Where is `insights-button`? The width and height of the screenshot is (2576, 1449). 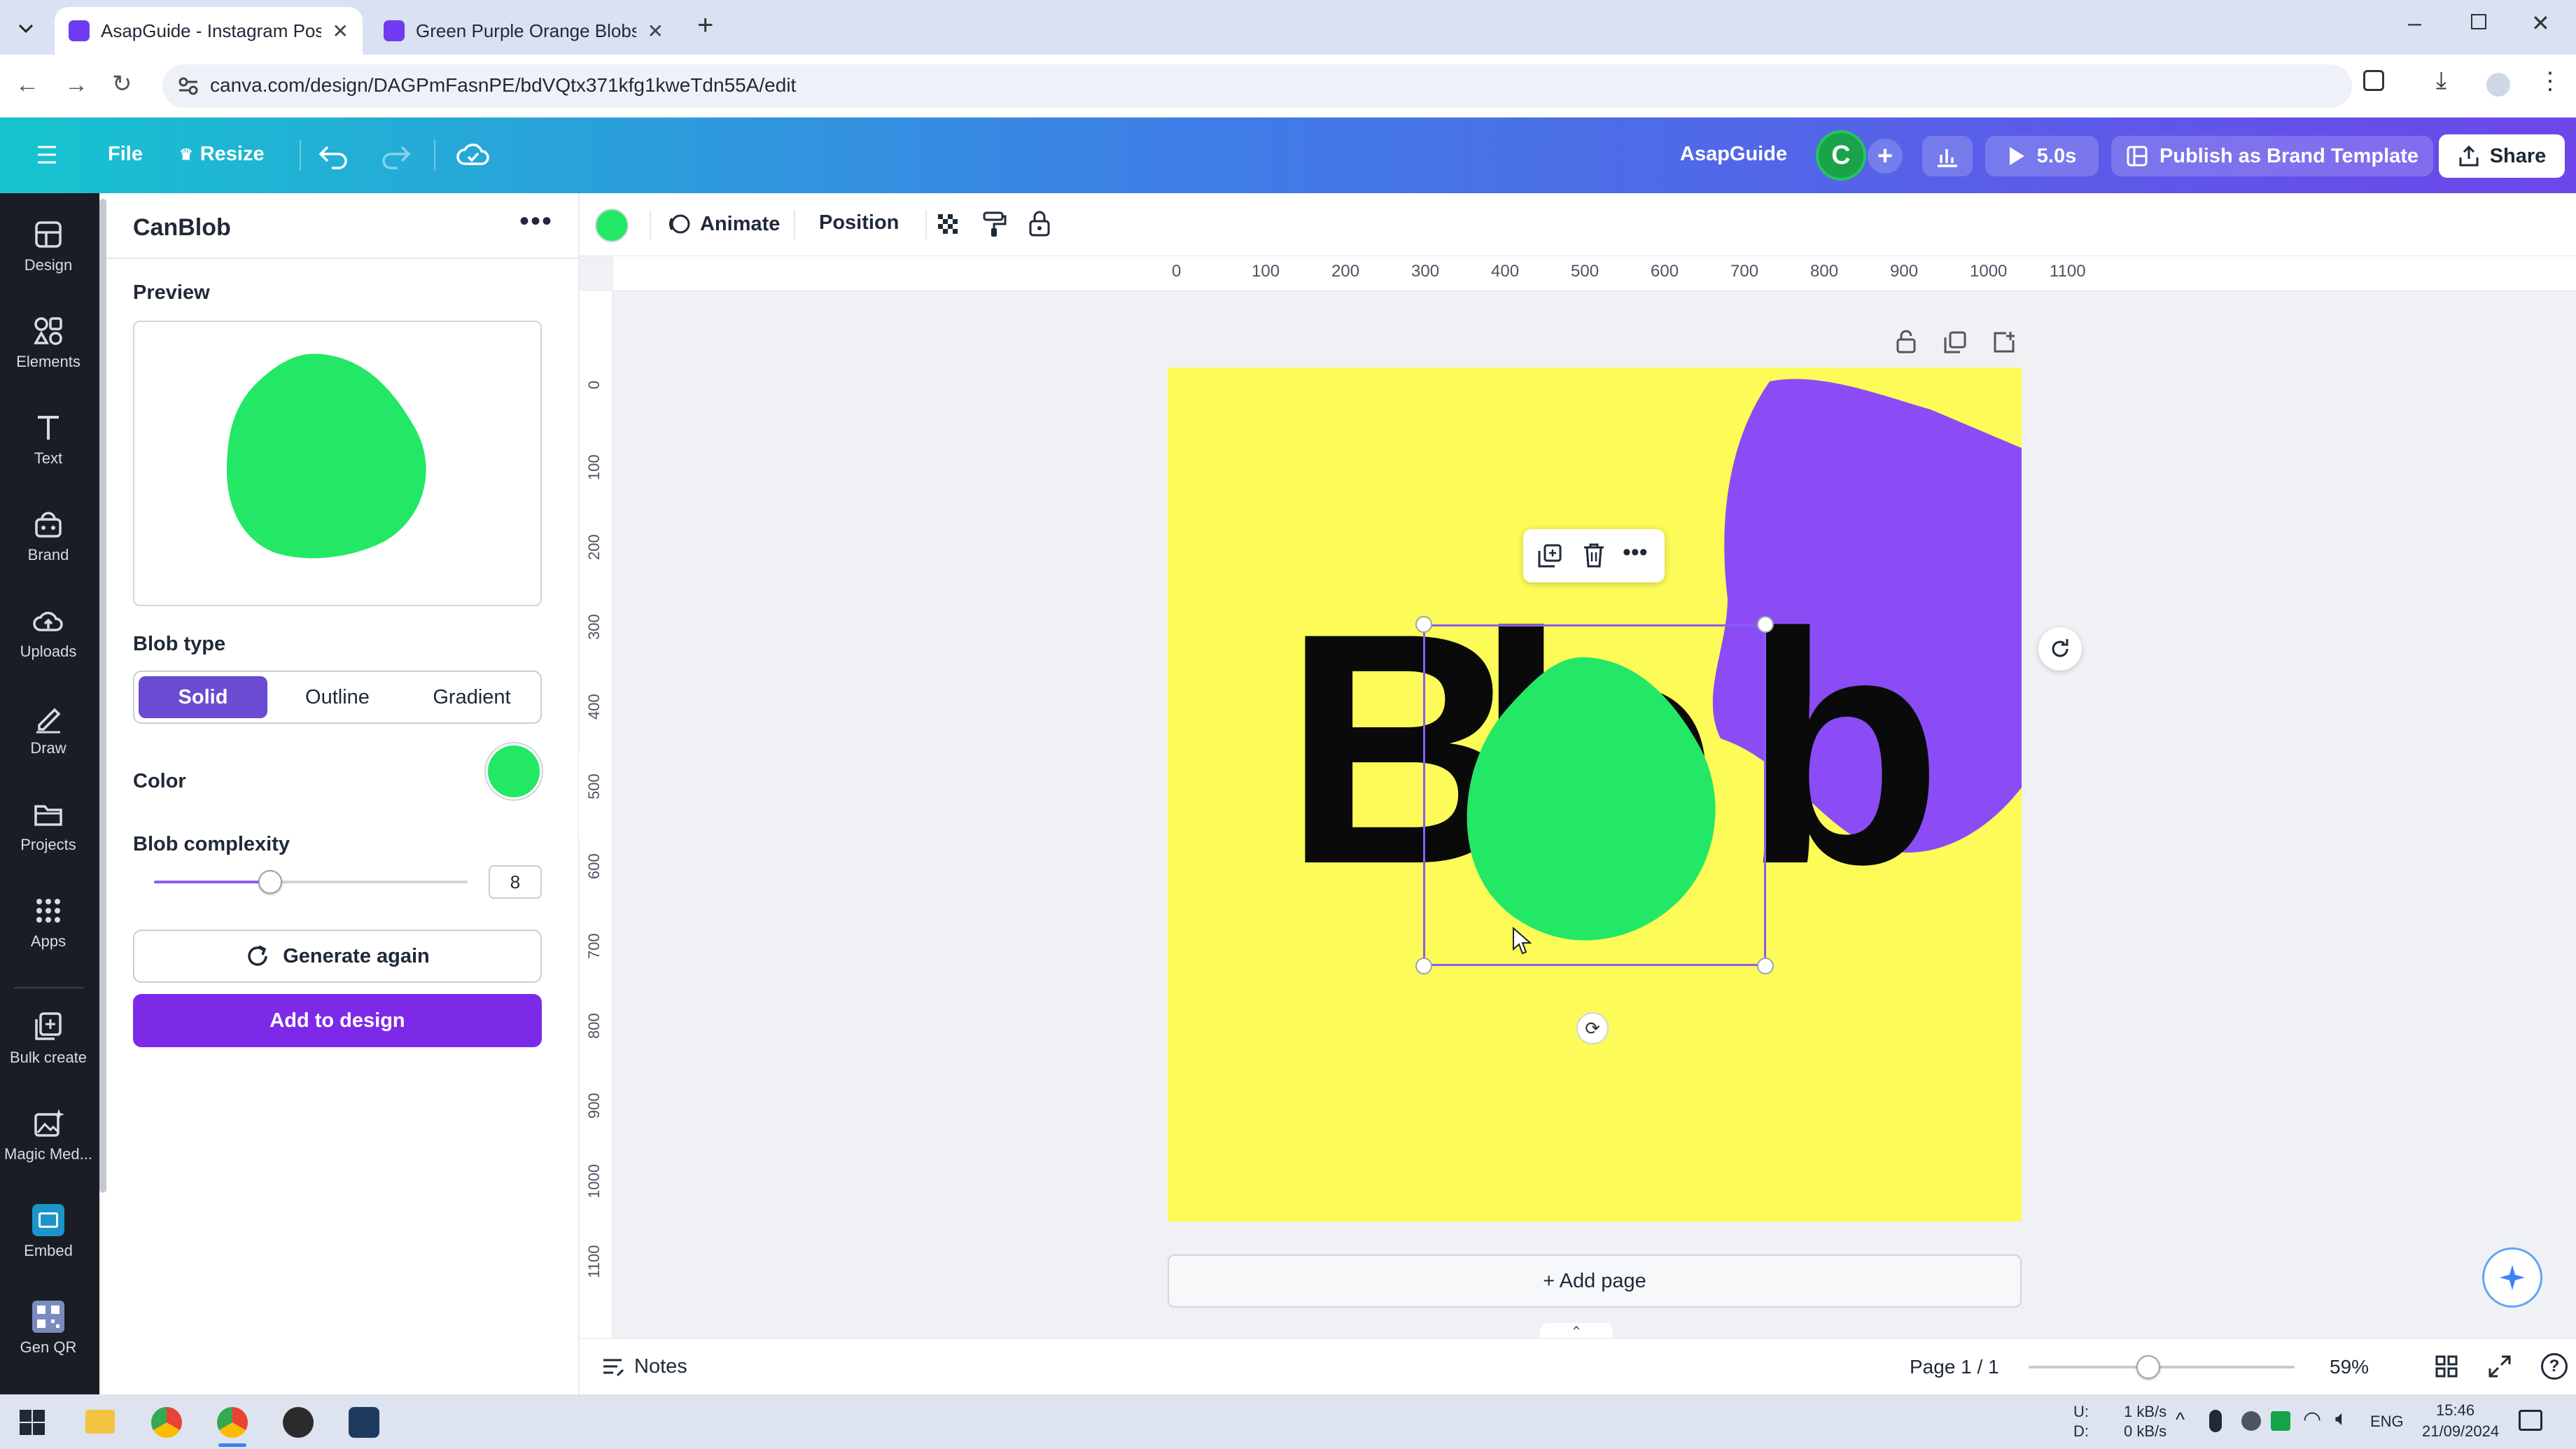 insights-button is located at coordinates (1947, 156).